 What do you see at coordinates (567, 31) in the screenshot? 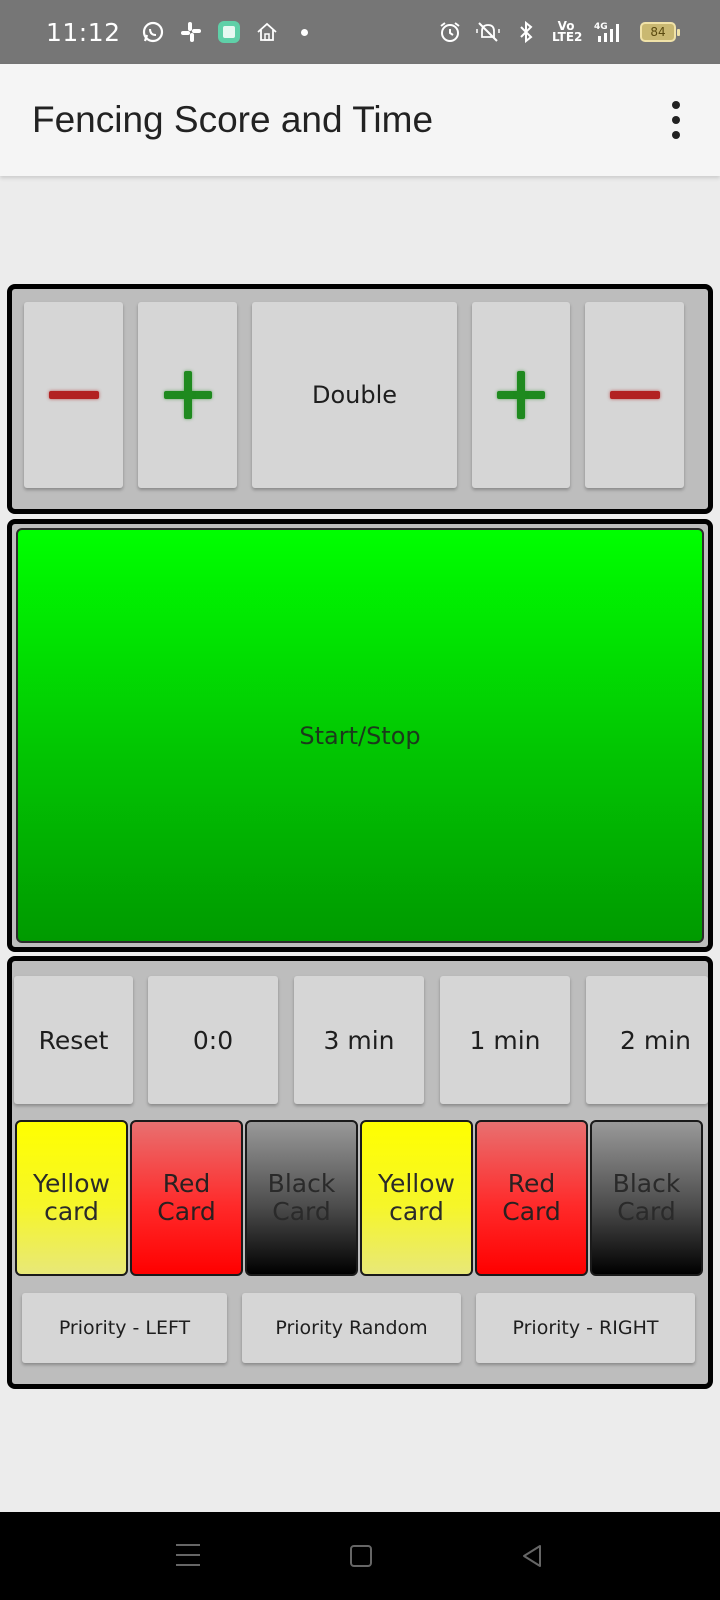
I see `volte-indicator: Vo LTE2` at bounding box center [567, 31].